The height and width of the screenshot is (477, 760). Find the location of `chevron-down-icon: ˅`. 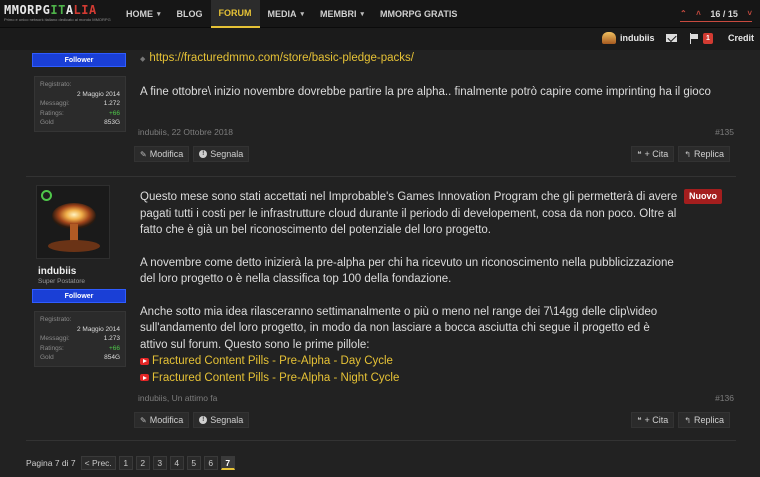

chevron-down-icon: ˅ is located at coordinates (749, 13).